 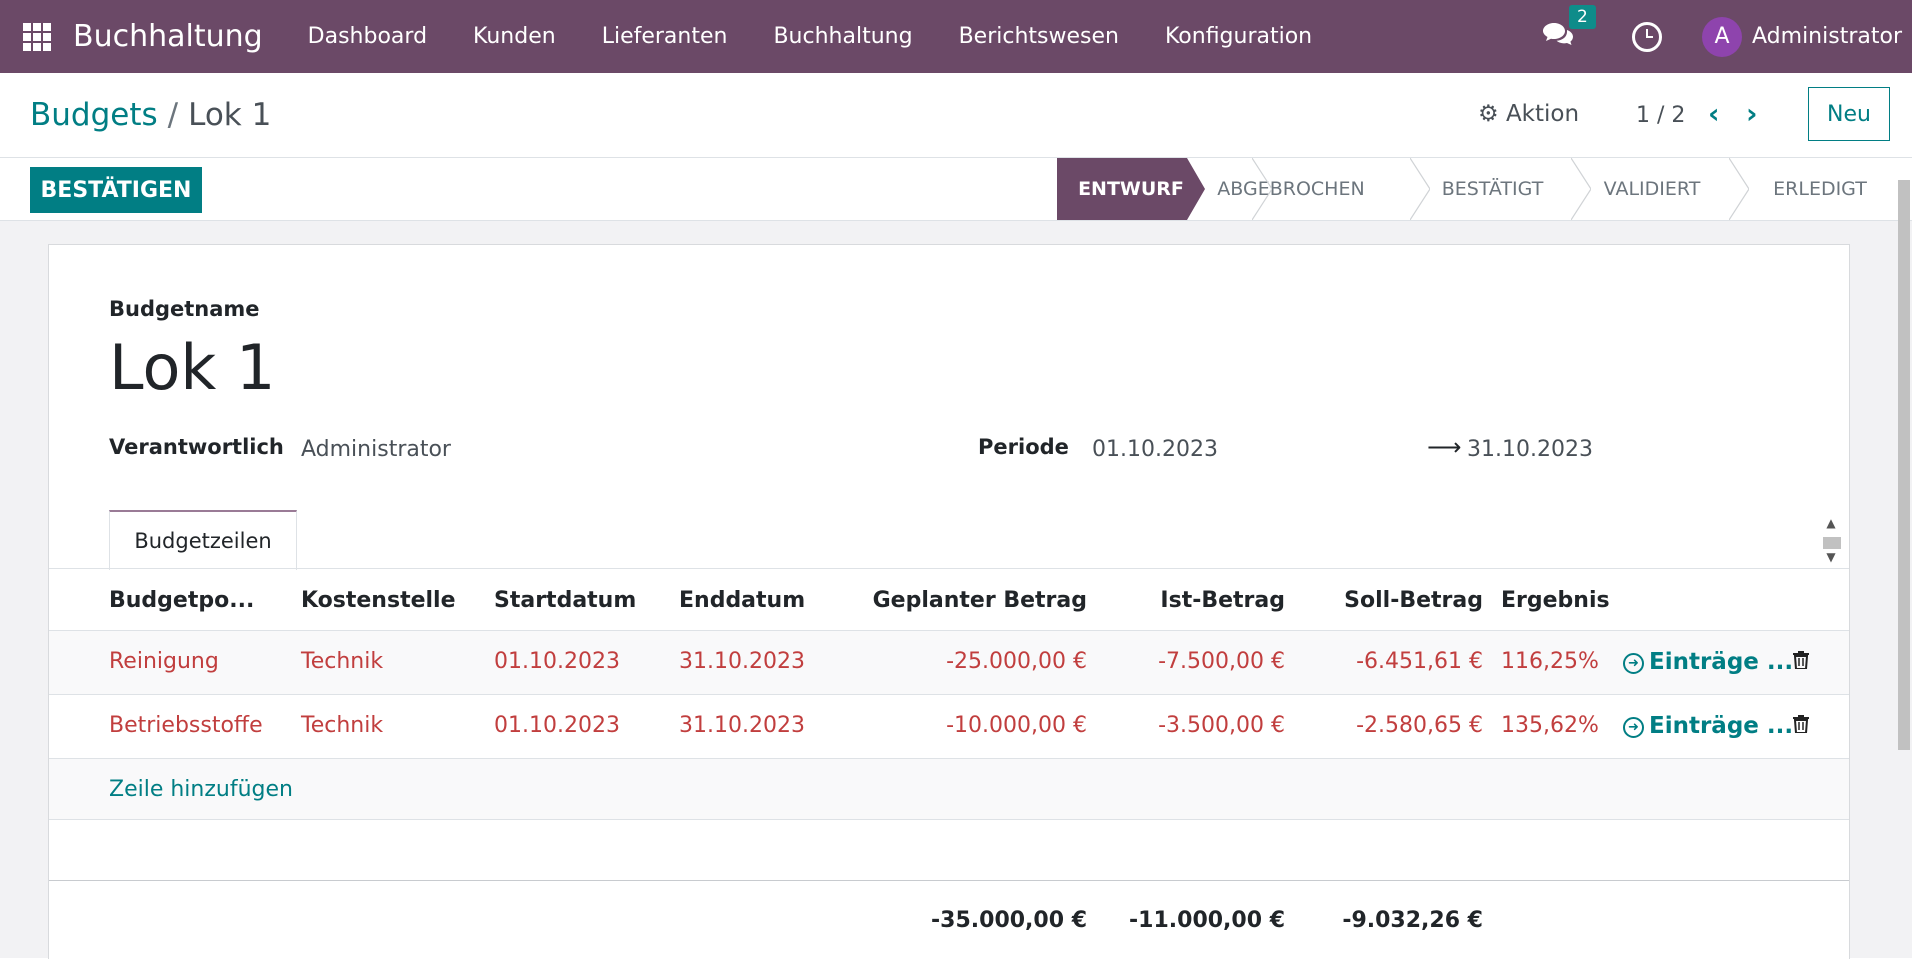 What do you see at coordinates (968, 600) in the screenshot?
I see `column-header-planned: Geplanter Betrag` at bounding box center [968, 600].